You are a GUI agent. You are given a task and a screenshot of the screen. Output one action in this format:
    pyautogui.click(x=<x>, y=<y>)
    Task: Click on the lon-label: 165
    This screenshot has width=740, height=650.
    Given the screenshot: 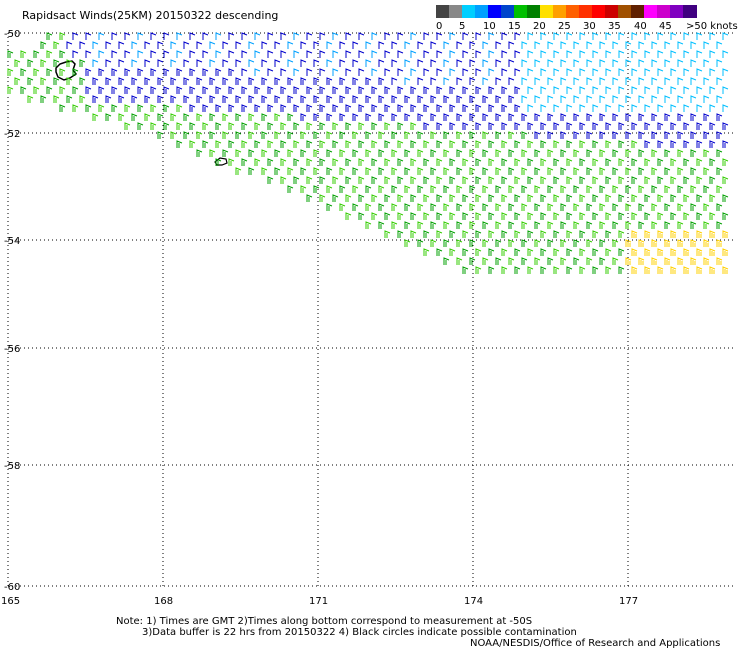 What is the action you would take?
    pyautogui.click(x=10, y=601)
    